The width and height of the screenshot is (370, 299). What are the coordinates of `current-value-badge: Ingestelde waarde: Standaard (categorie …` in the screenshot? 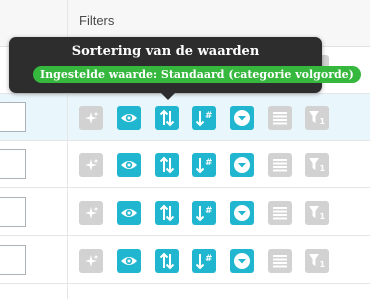 It's located at (197, 74).